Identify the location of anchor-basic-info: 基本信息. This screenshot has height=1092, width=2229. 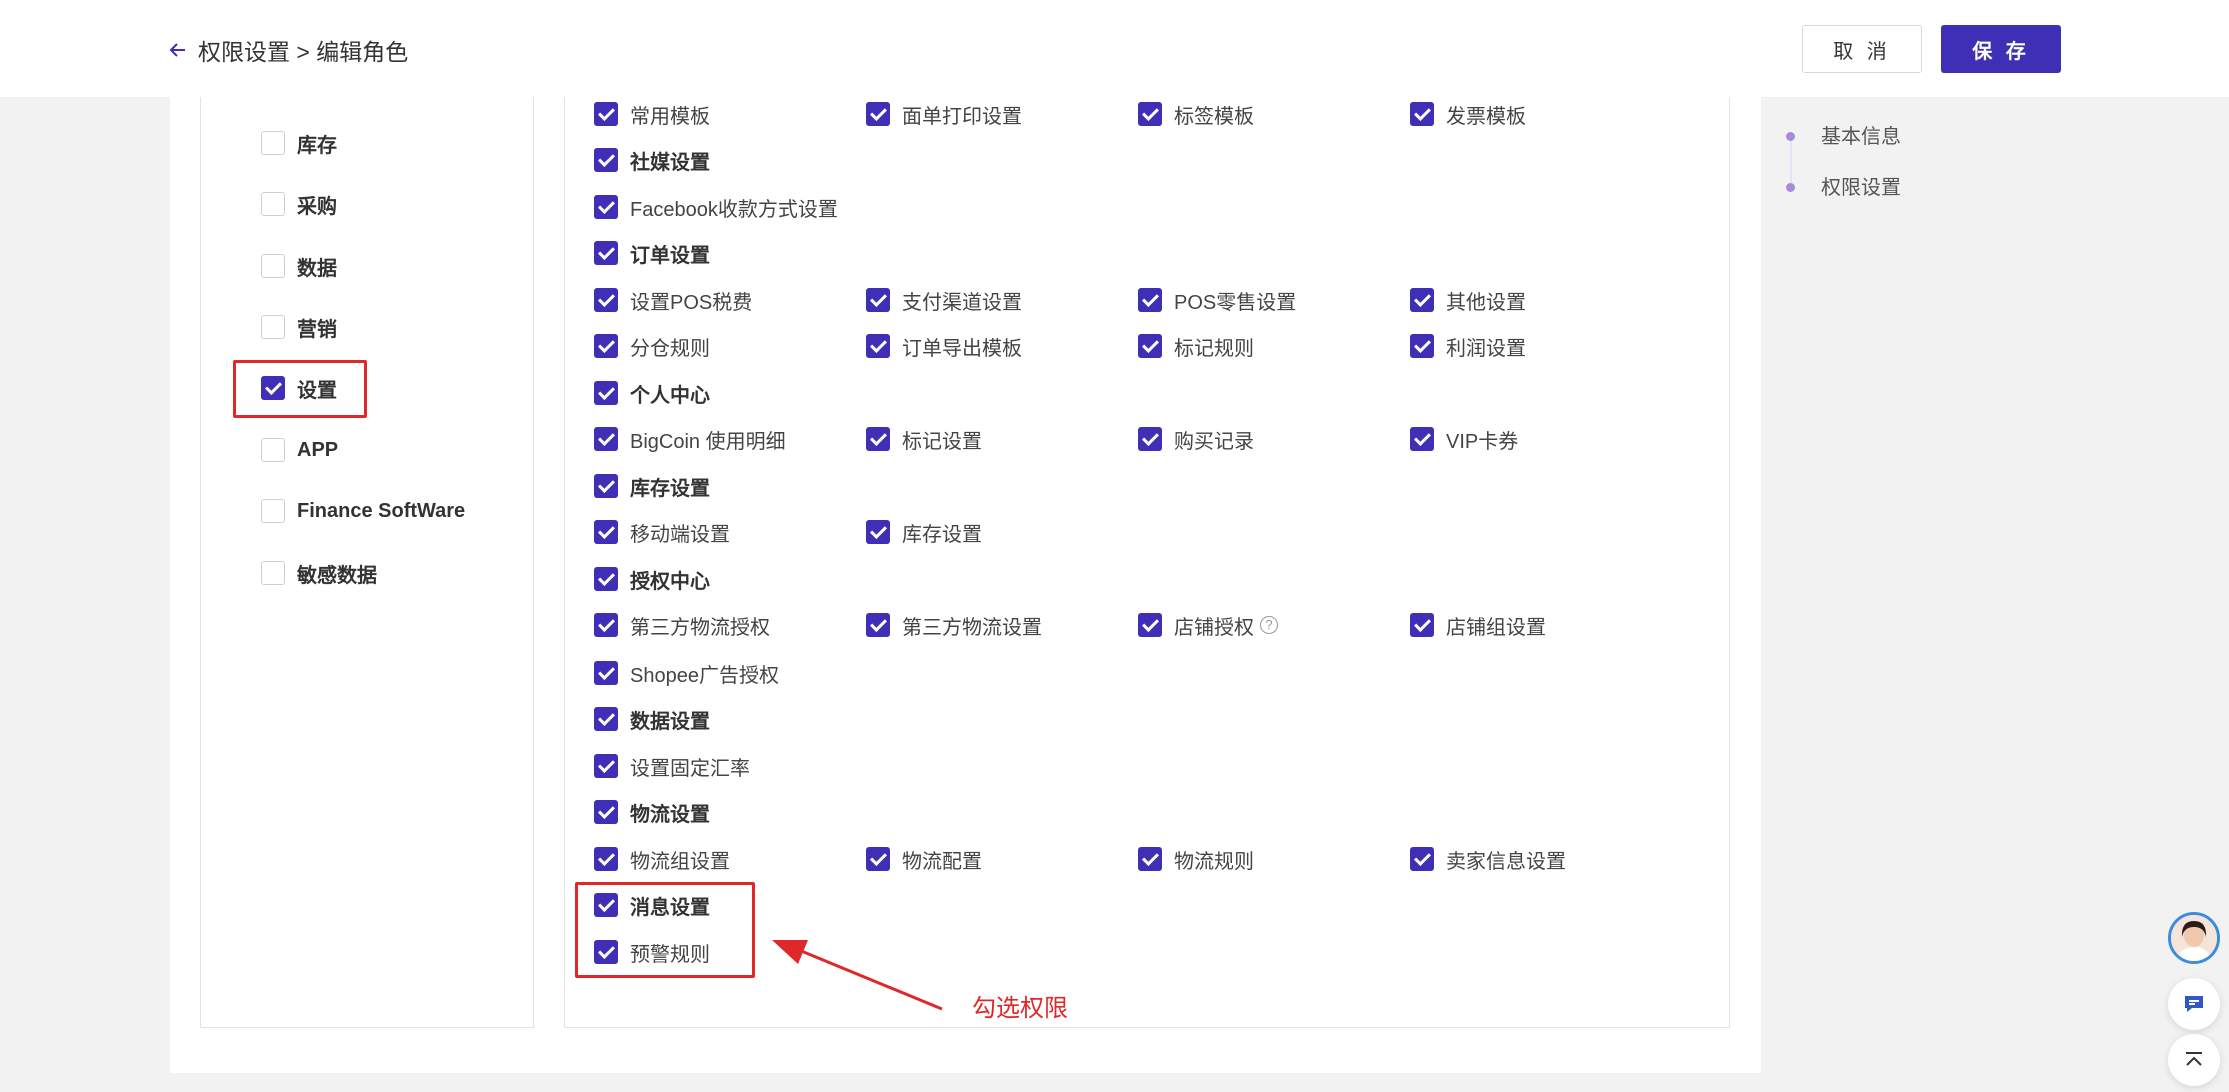
(1861, 137).